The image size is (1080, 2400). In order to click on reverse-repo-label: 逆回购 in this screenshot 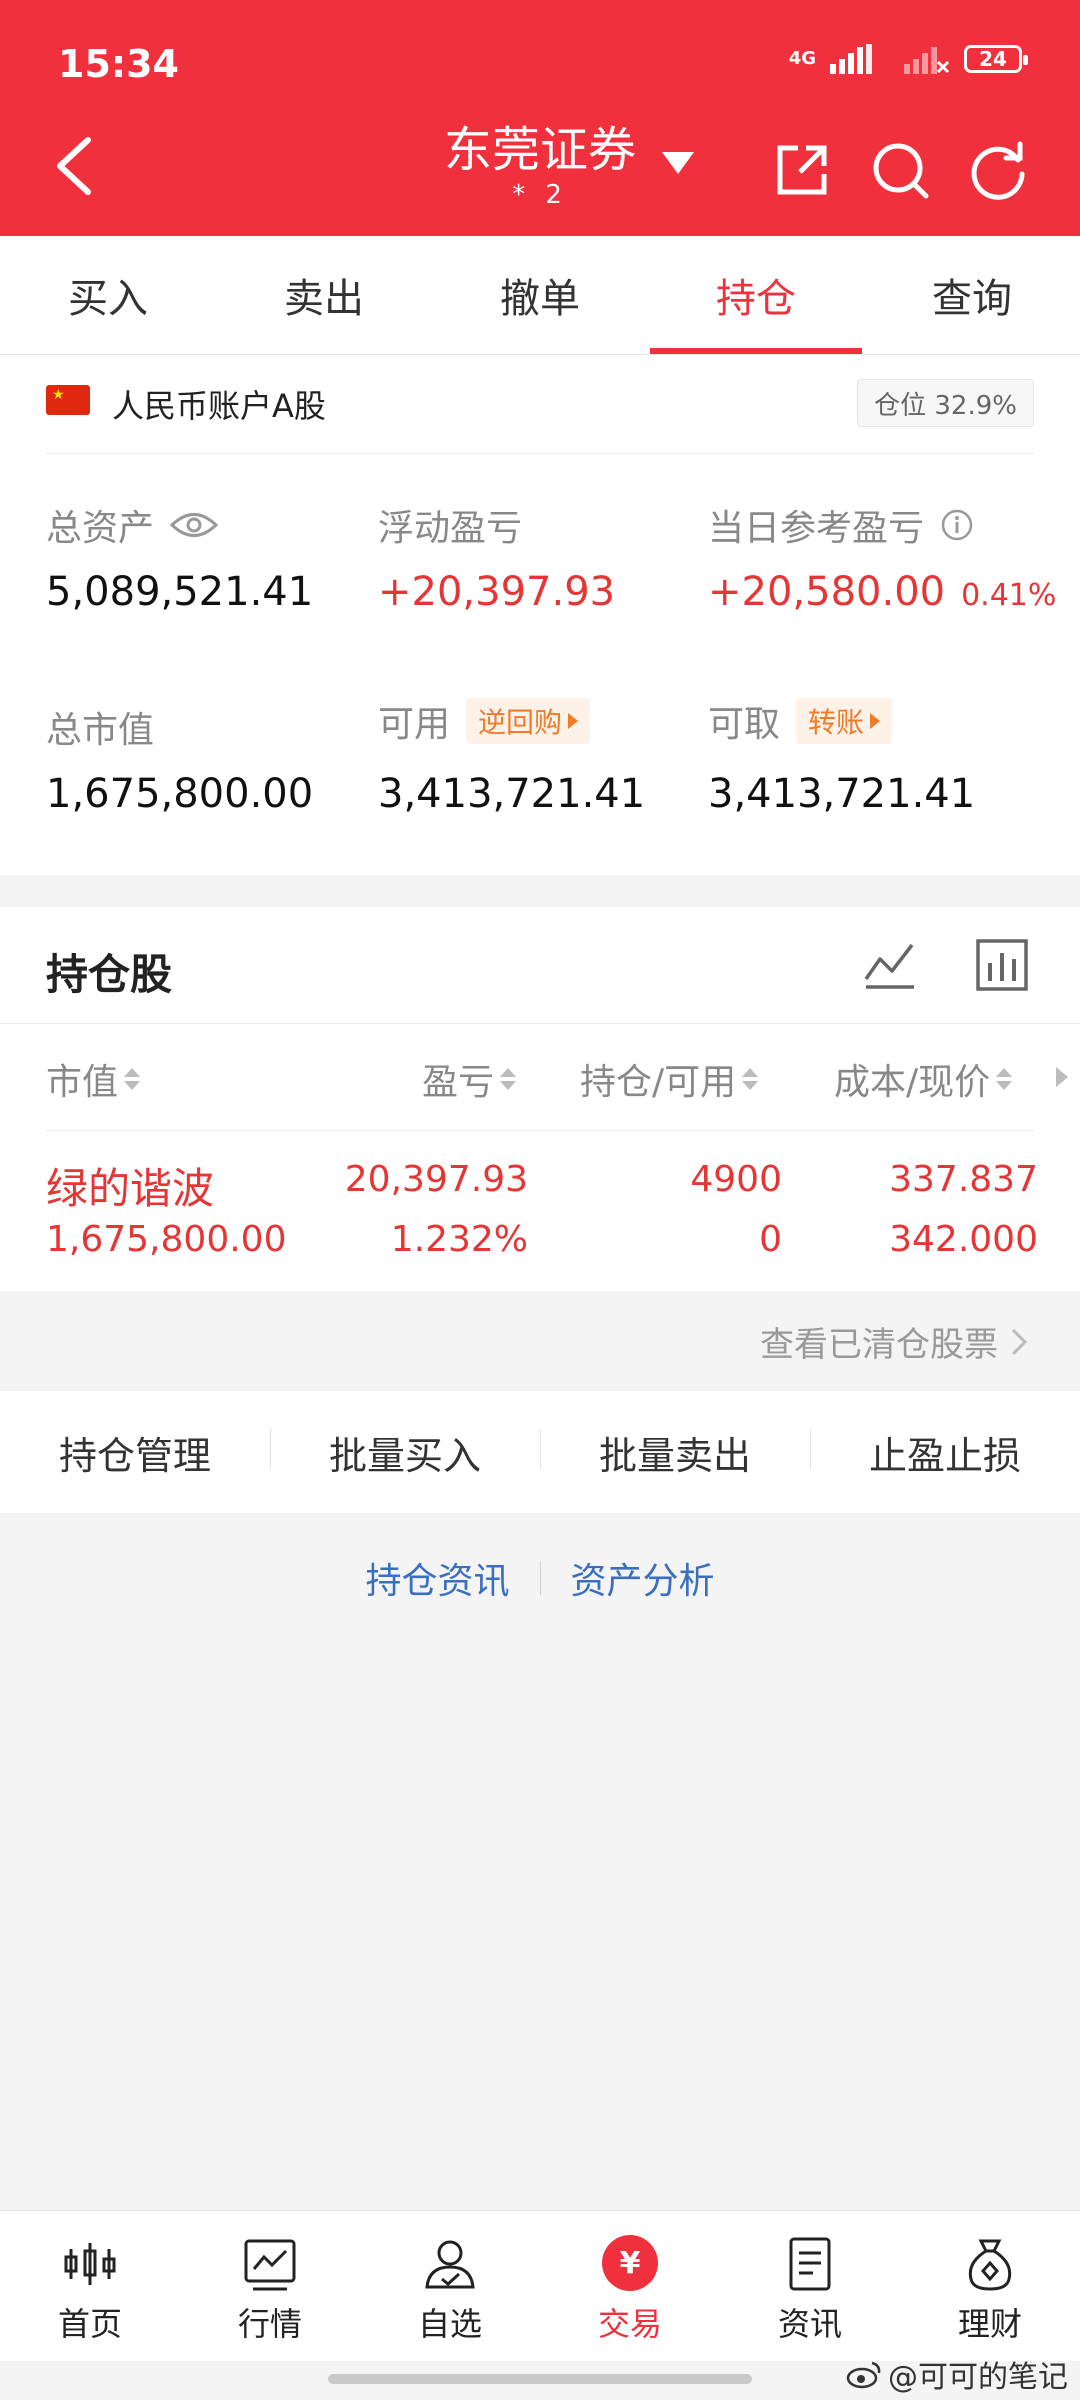, I will do `click(520, 722)`.